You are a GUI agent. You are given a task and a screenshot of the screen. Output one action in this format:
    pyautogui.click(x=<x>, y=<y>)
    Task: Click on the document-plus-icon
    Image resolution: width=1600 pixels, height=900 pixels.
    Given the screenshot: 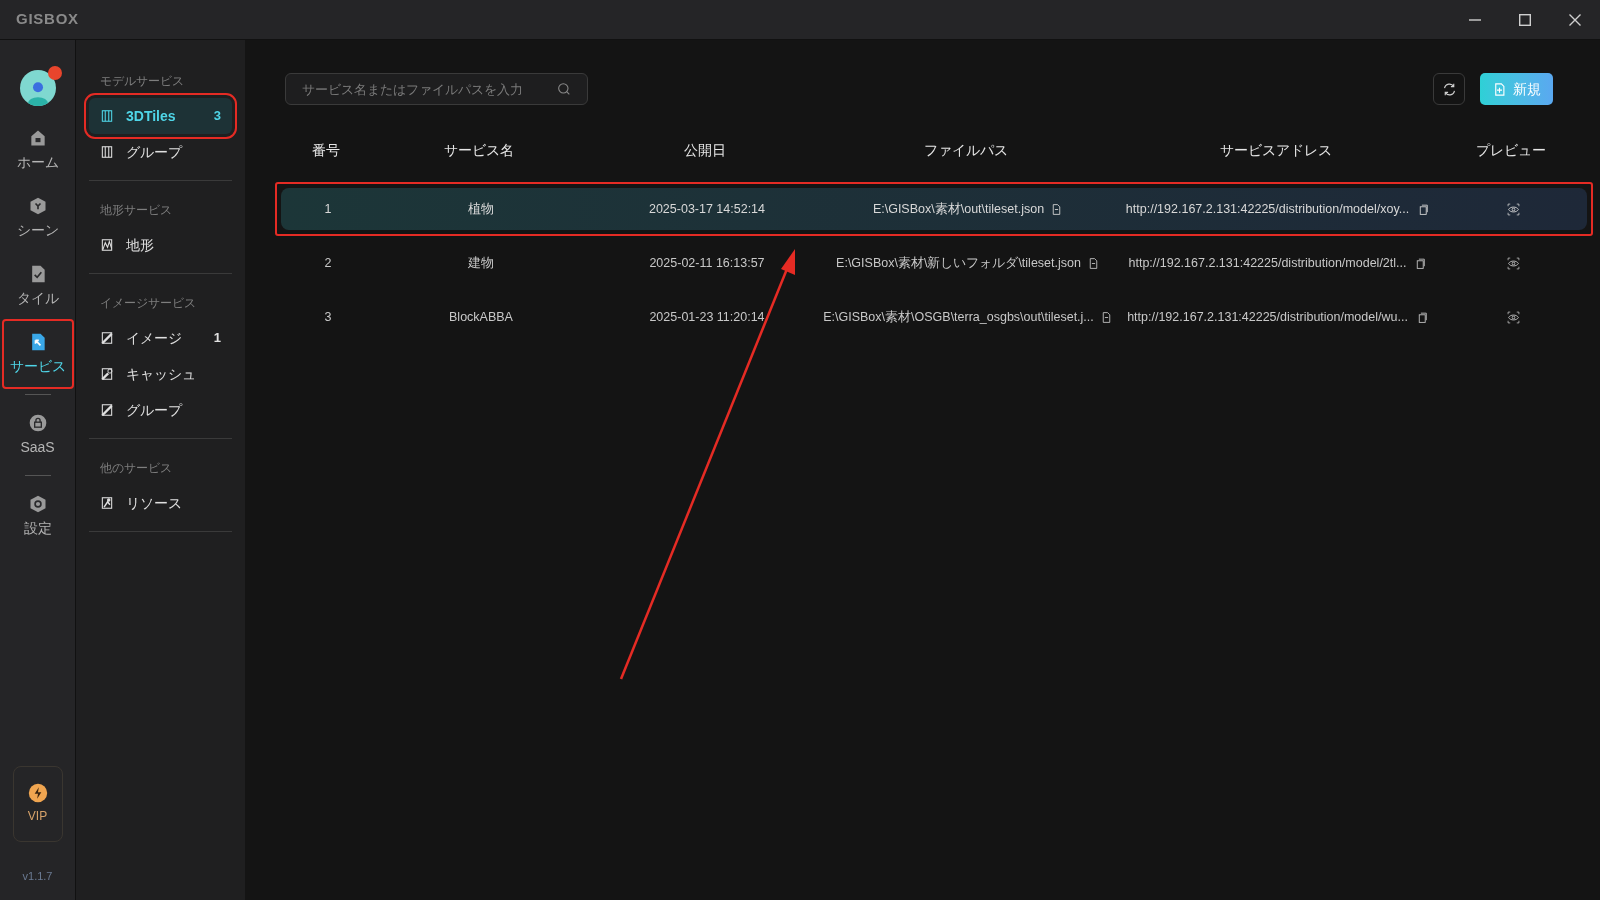 What is the action you would take?
    pyautogui.click(x=1499, y=89)
    